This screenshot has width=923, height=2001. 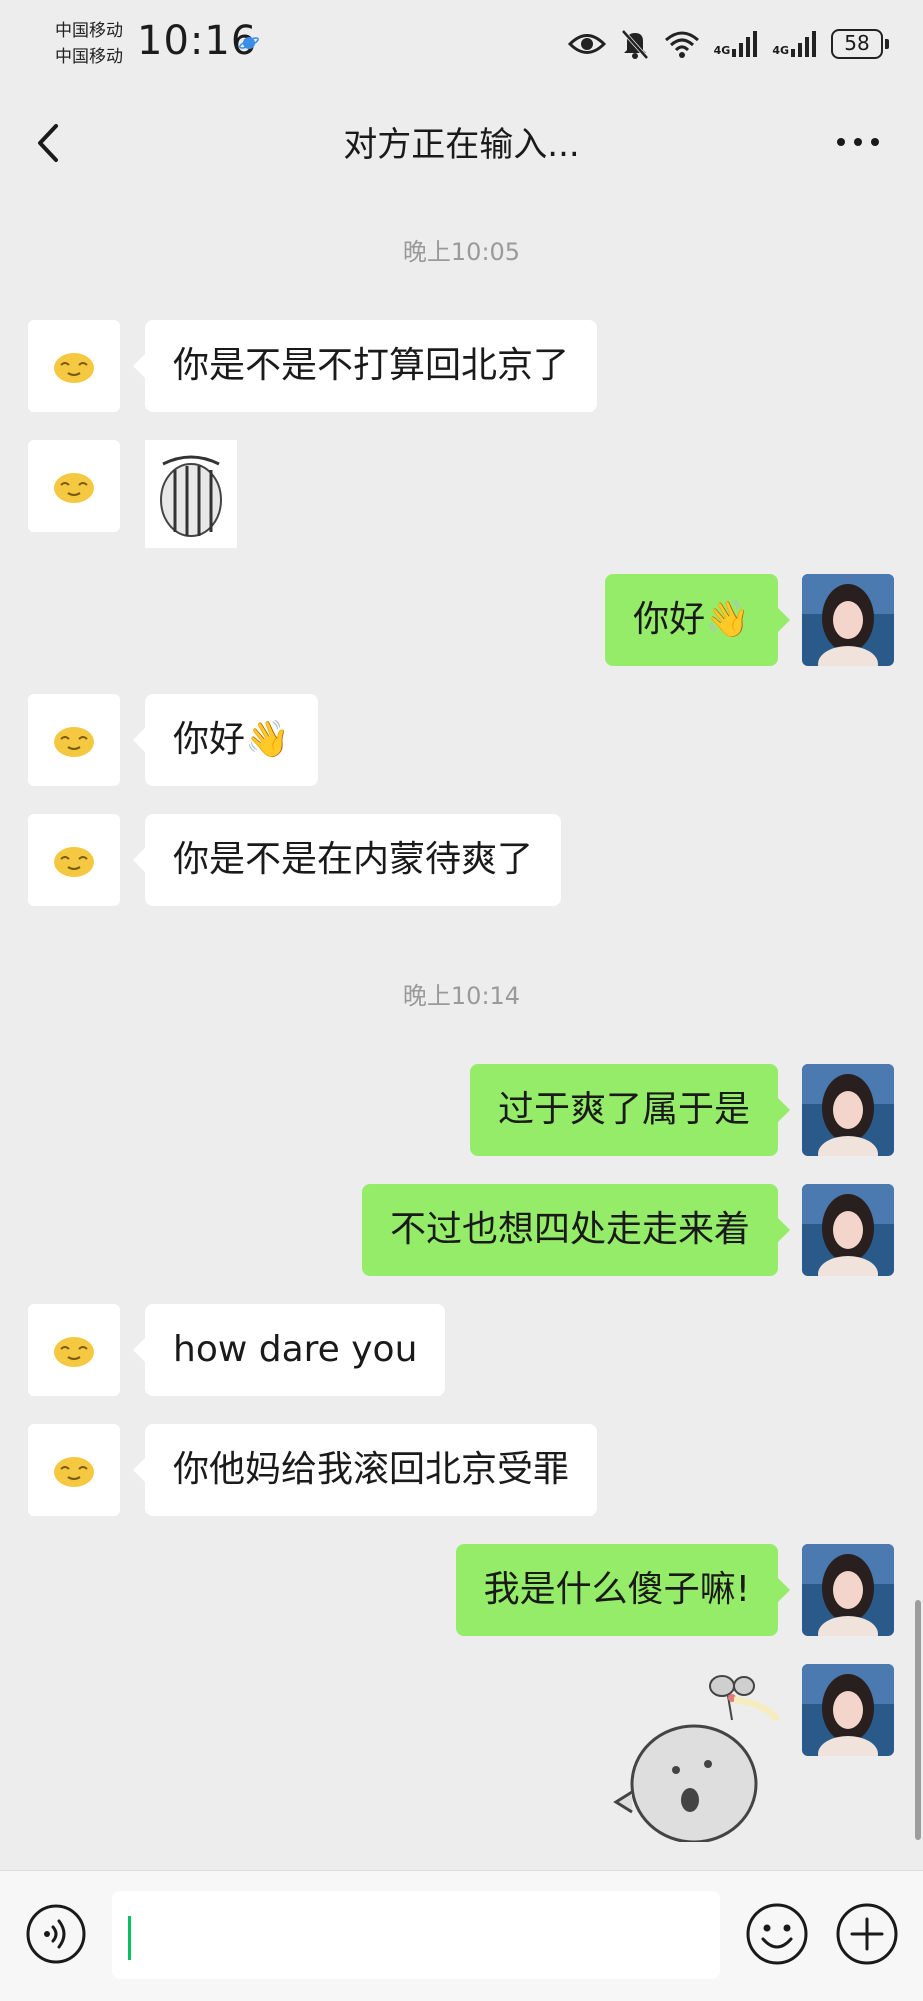 What do you see at coordinates (635, 44) in the screenshot?
I see `mute-bell-icon` at bounding box center [635, 44].